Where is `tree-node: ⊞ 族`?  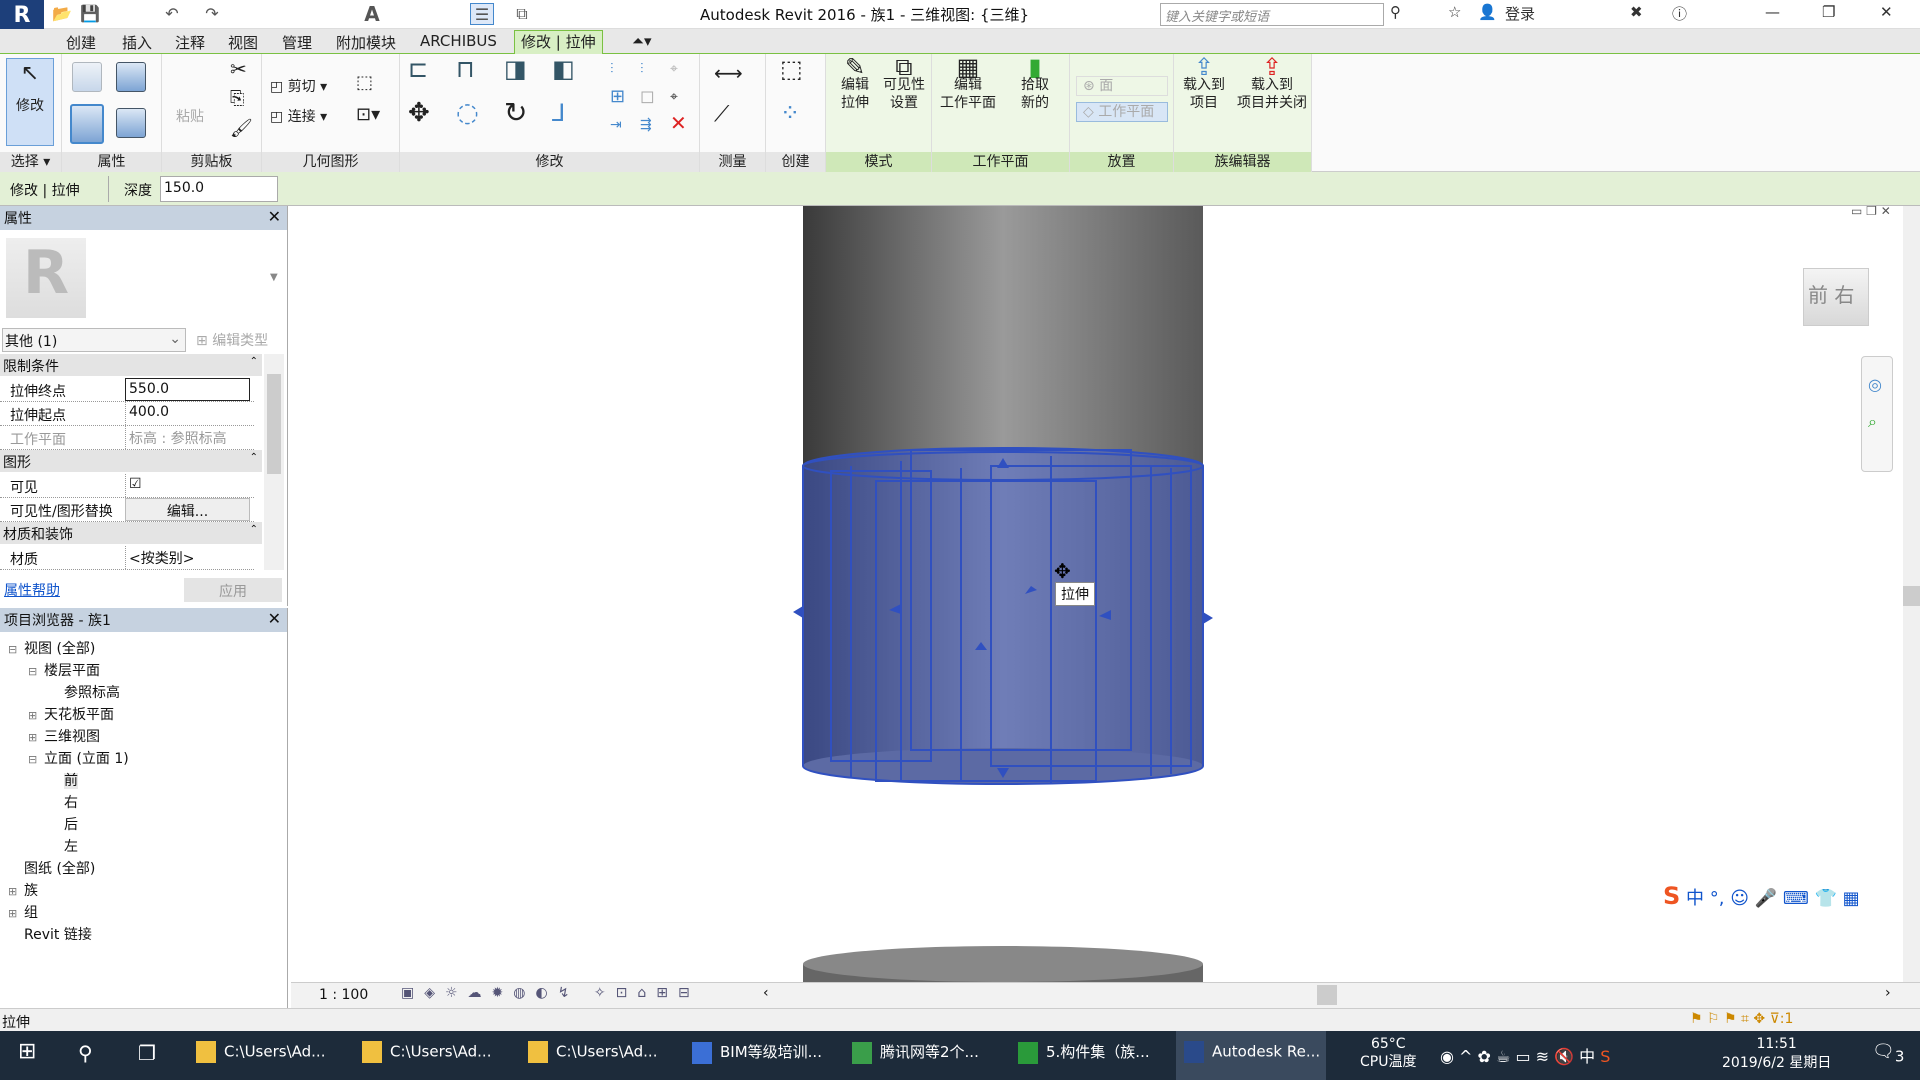
tree-node: ⊞ 族 is located at coordinates (23, 890).